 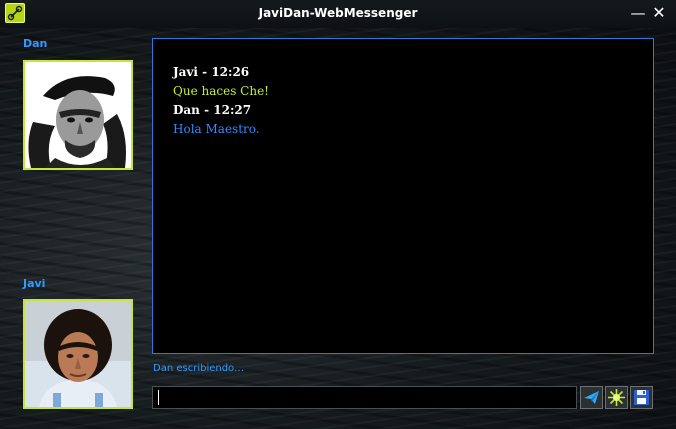 What do you see at coordinates (211, 72) in the screenshot?
I see `message-author: Javi - 12:26` at bounding box center [211, 72].